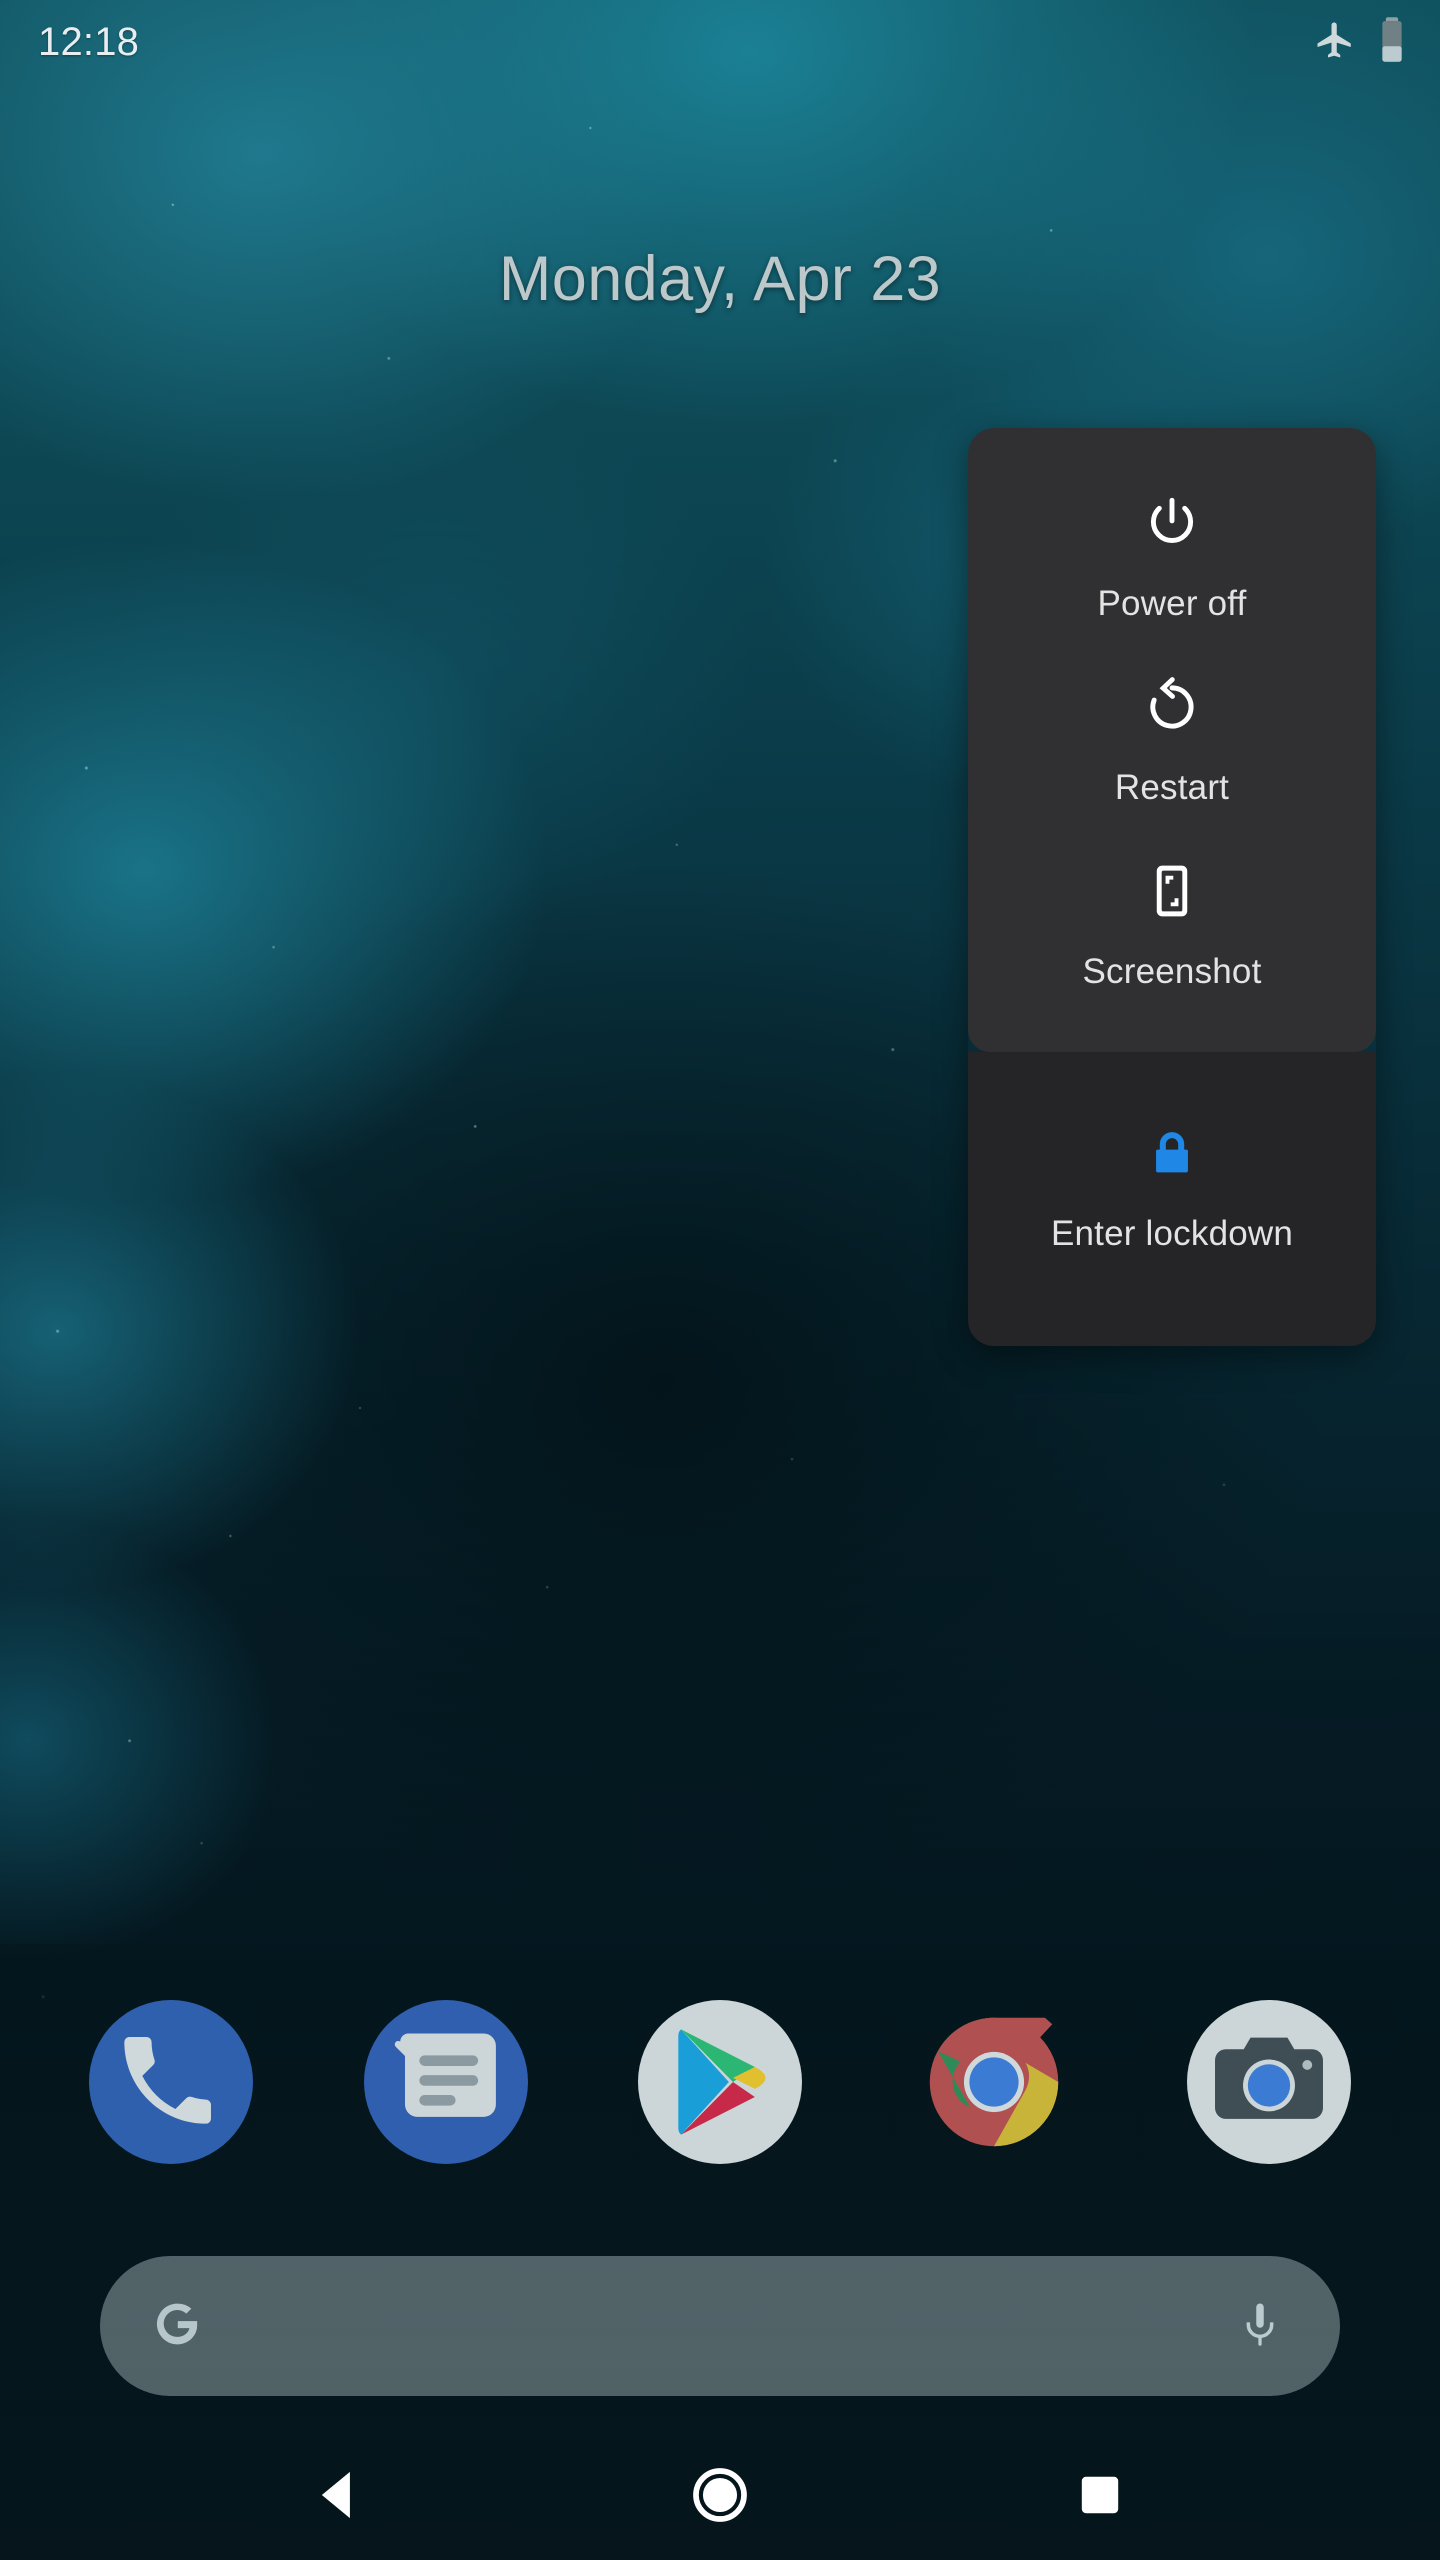  I want to click on recents-button, so click(1100, 2495).